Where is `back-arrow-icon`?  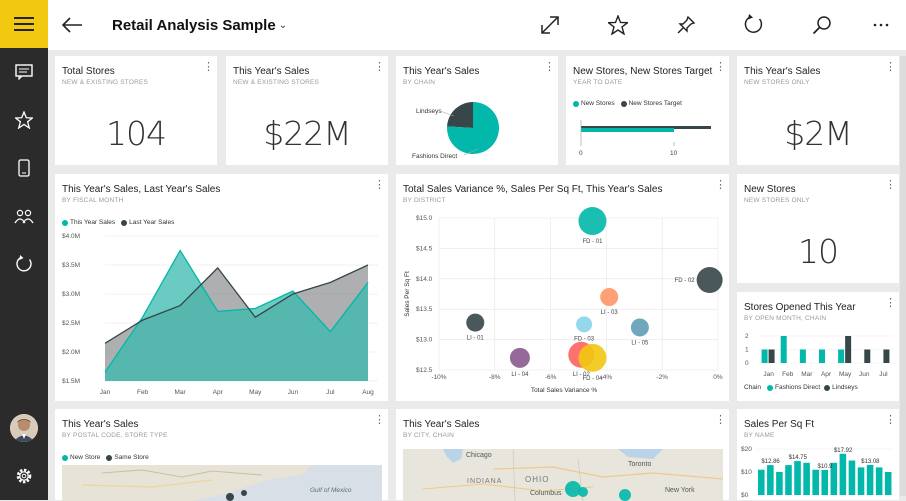 back-arrow-icon is located at coordinates (72, 25).